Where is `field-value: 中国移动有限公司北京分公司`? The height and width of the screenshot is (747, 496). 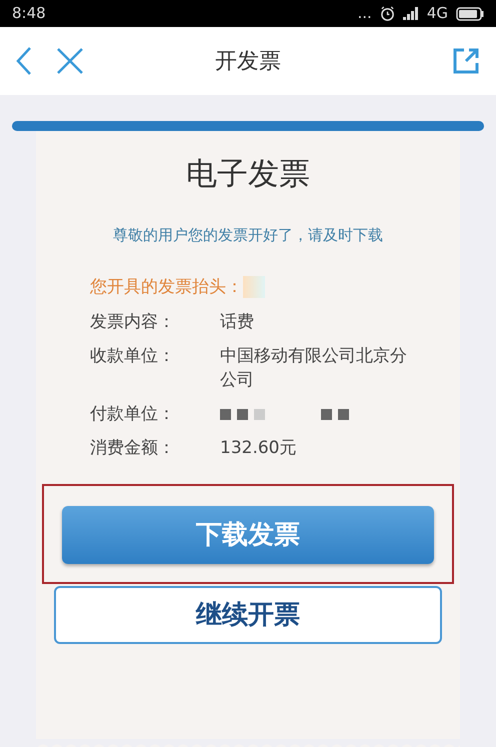
field-value: 中国移动有限公司北京分公司 is located at coordinates (314, 368).